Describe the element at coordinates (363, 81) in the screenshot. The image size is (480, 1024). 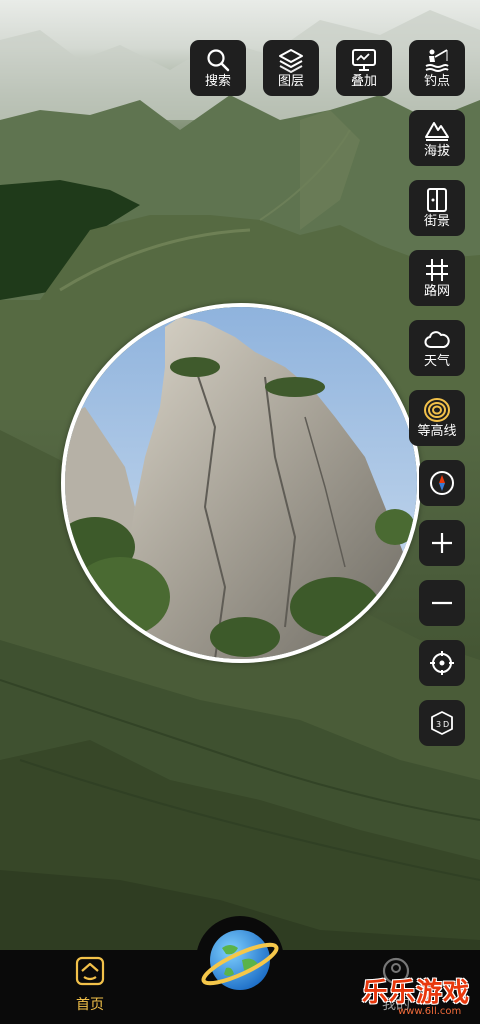
I see `overlay-label: 叠加` at that location.